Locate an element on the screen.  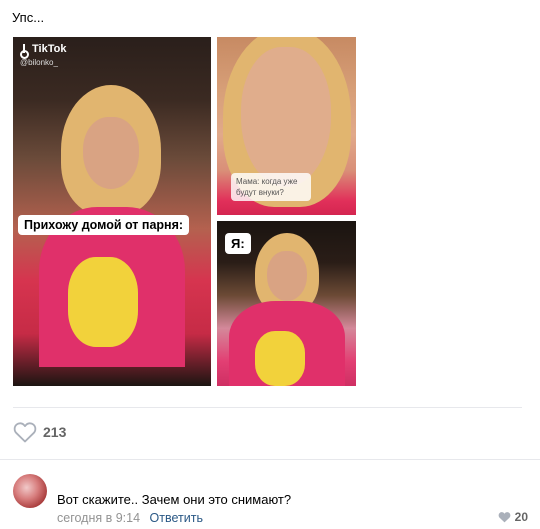
avatar is located at coordinates (30, 491).